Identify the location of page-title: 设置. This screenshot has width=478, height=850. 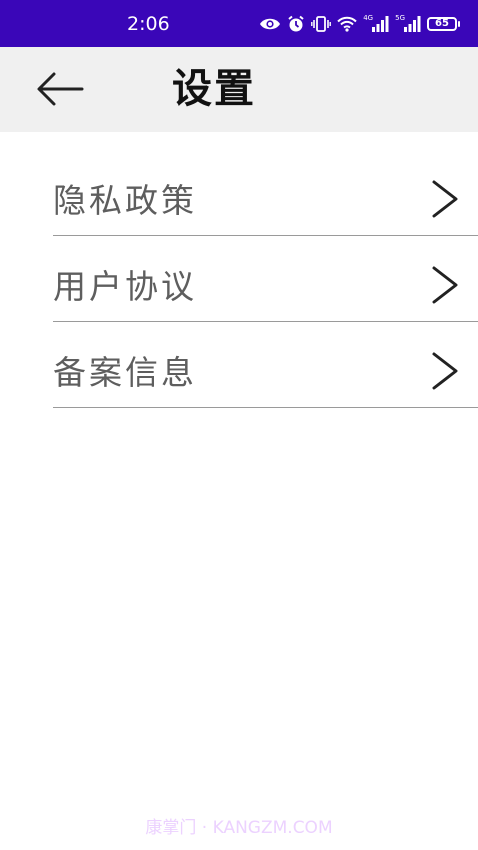
(214, 89).